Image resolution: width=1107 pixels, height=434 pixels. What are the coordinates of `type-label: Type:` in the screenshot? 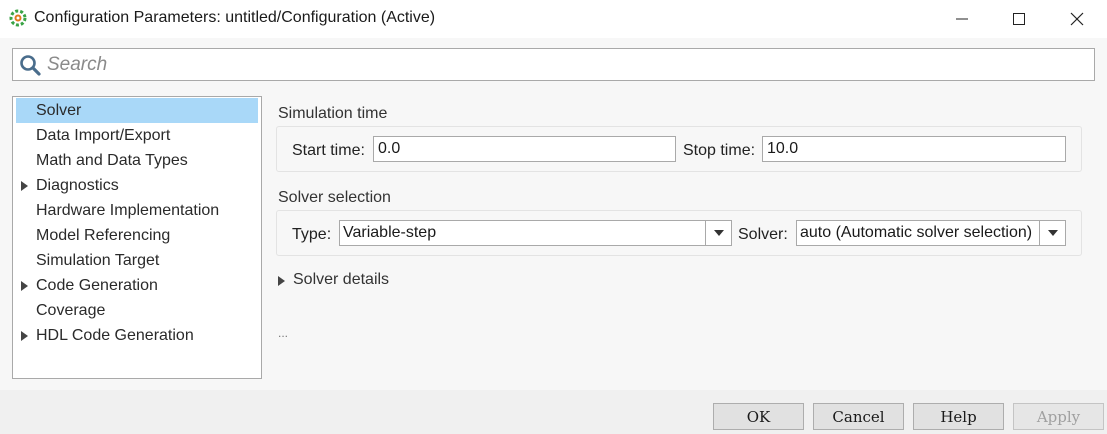 It's located at (312, 234).